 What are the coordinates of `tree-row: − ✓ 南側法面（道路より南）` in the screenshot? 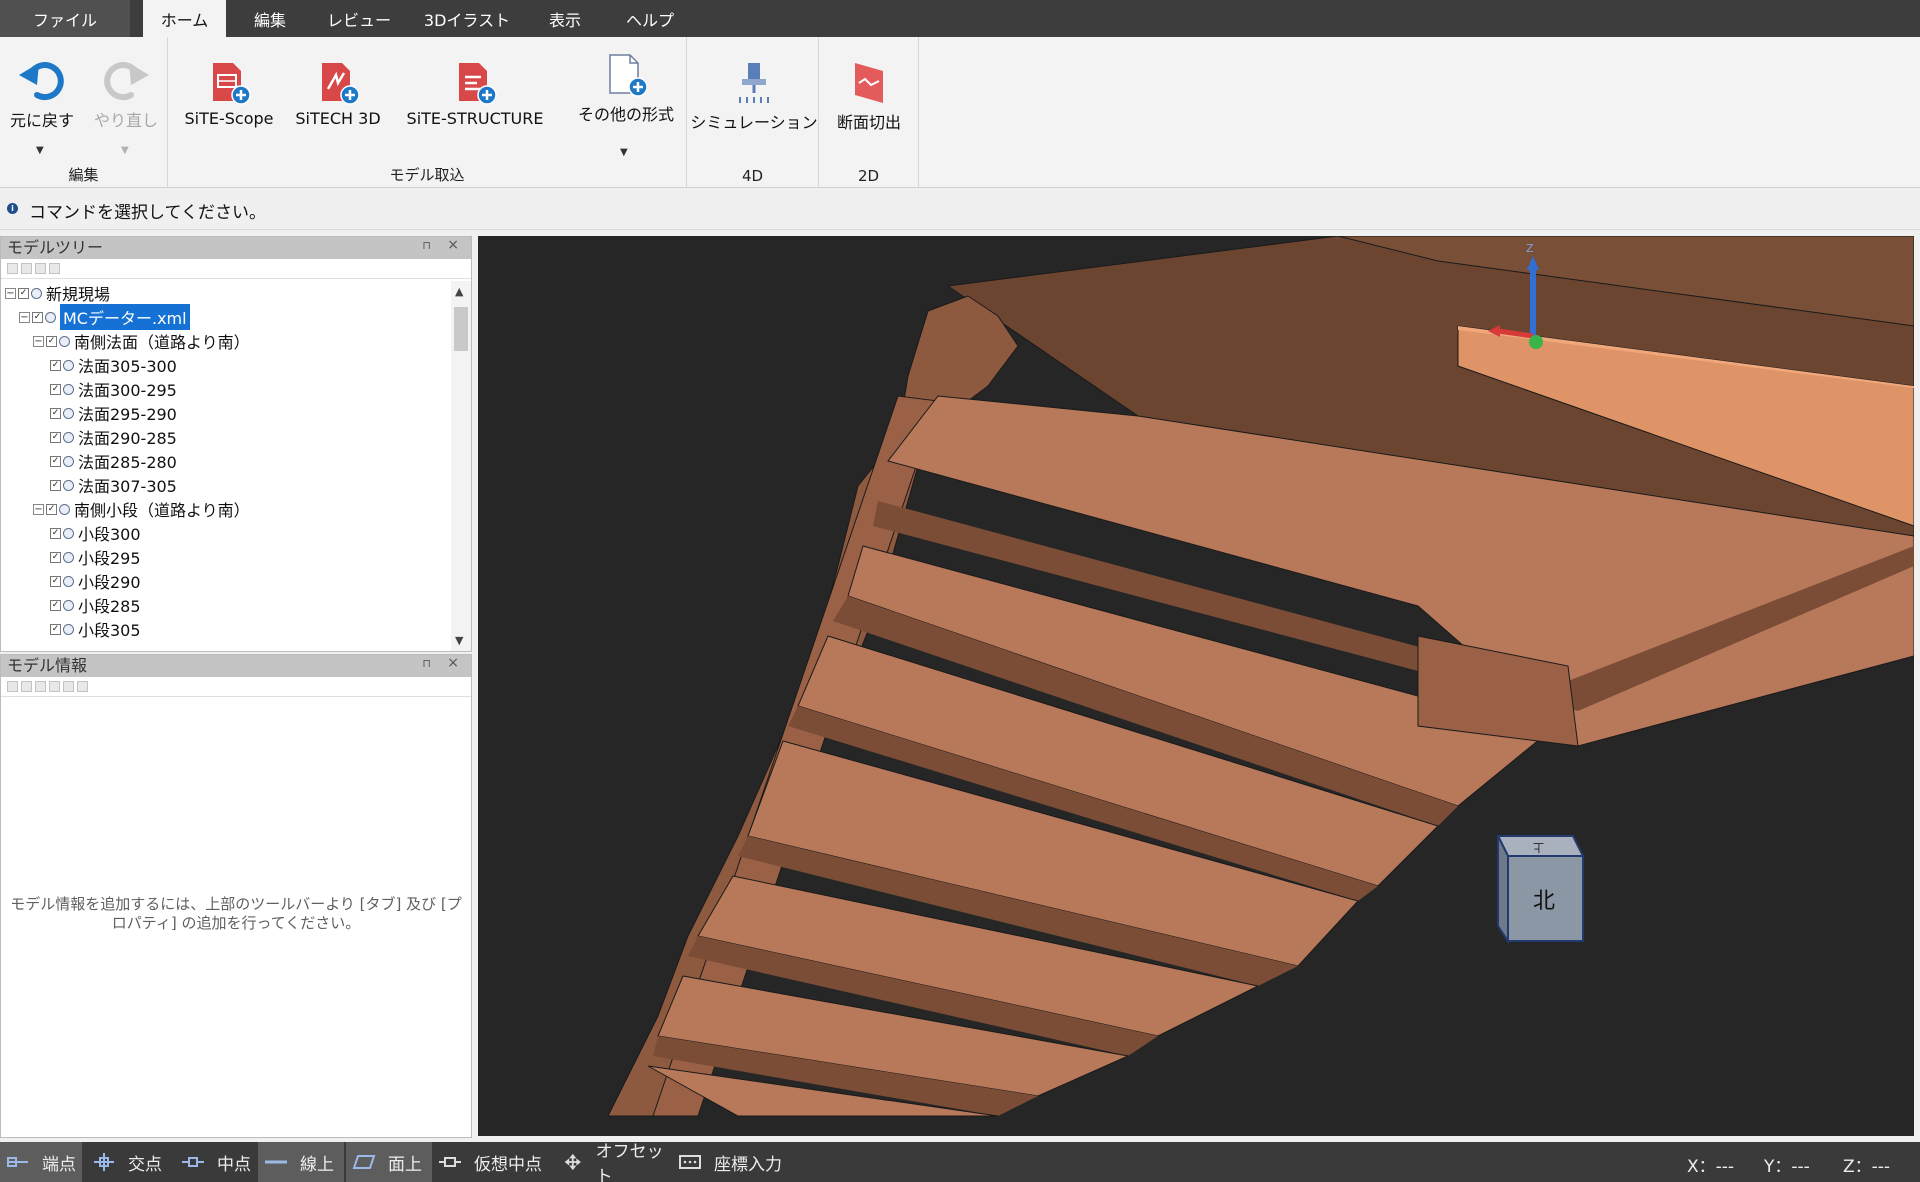 It's located at (141, 341).